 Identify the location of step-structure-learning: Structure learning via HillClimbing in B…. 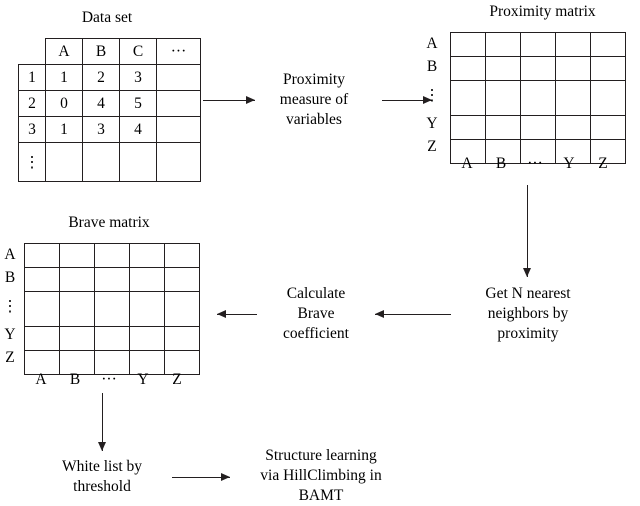
(321, 476).